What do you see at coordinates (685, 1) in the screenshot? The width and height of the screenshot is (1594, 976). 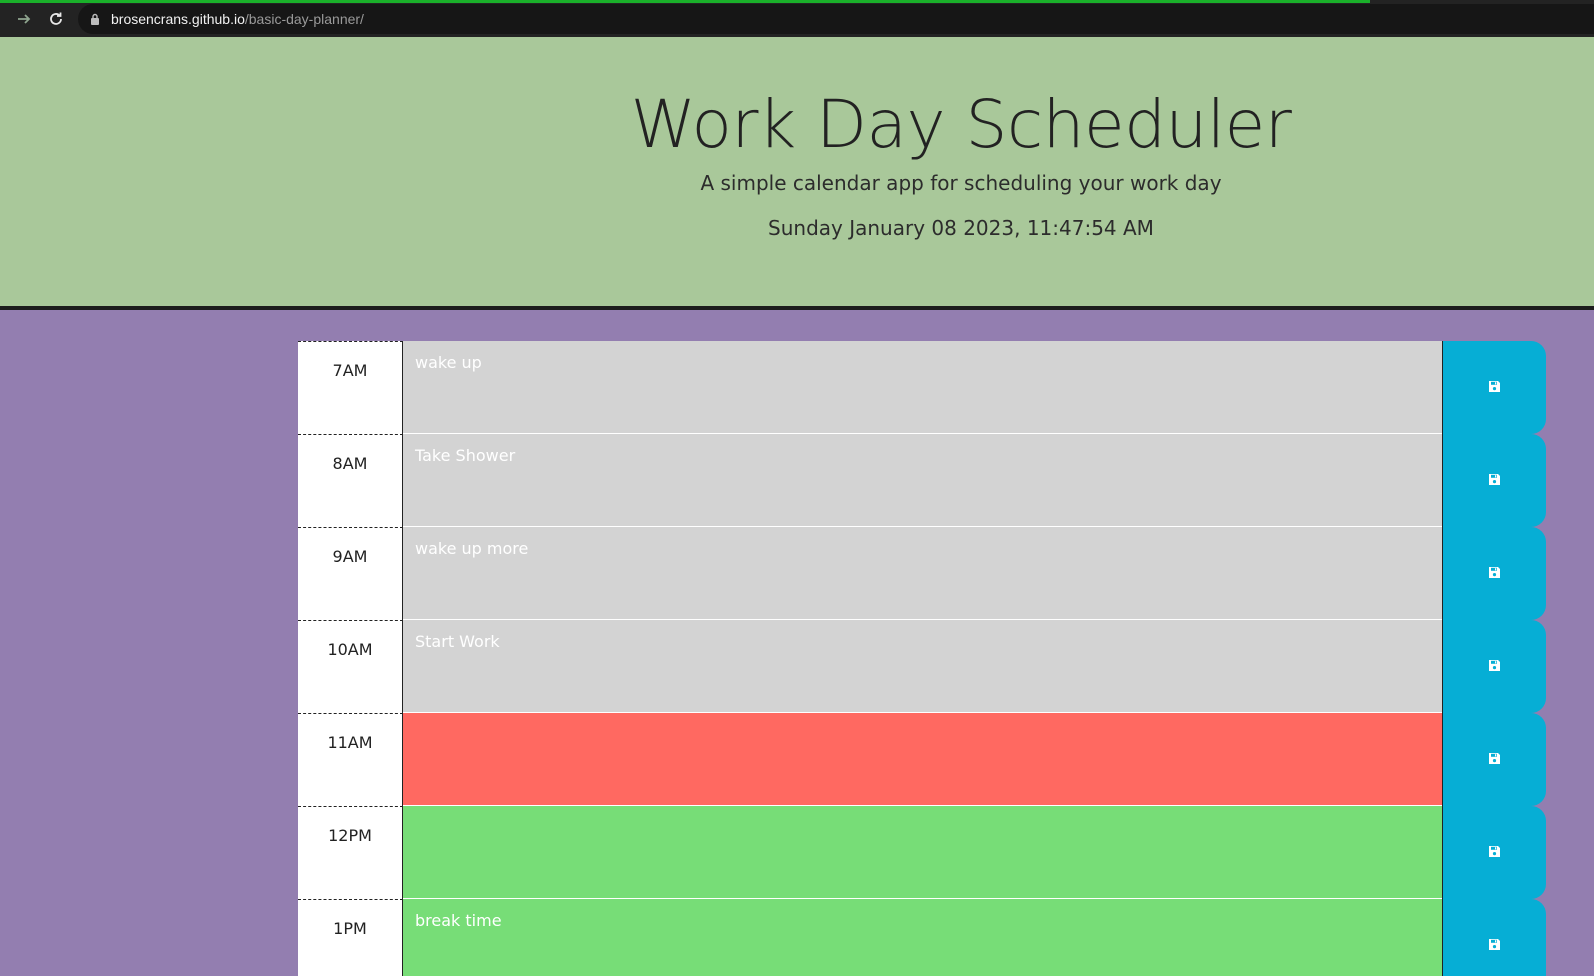 I see `page-load-progress` at bounding box center [685, 1].